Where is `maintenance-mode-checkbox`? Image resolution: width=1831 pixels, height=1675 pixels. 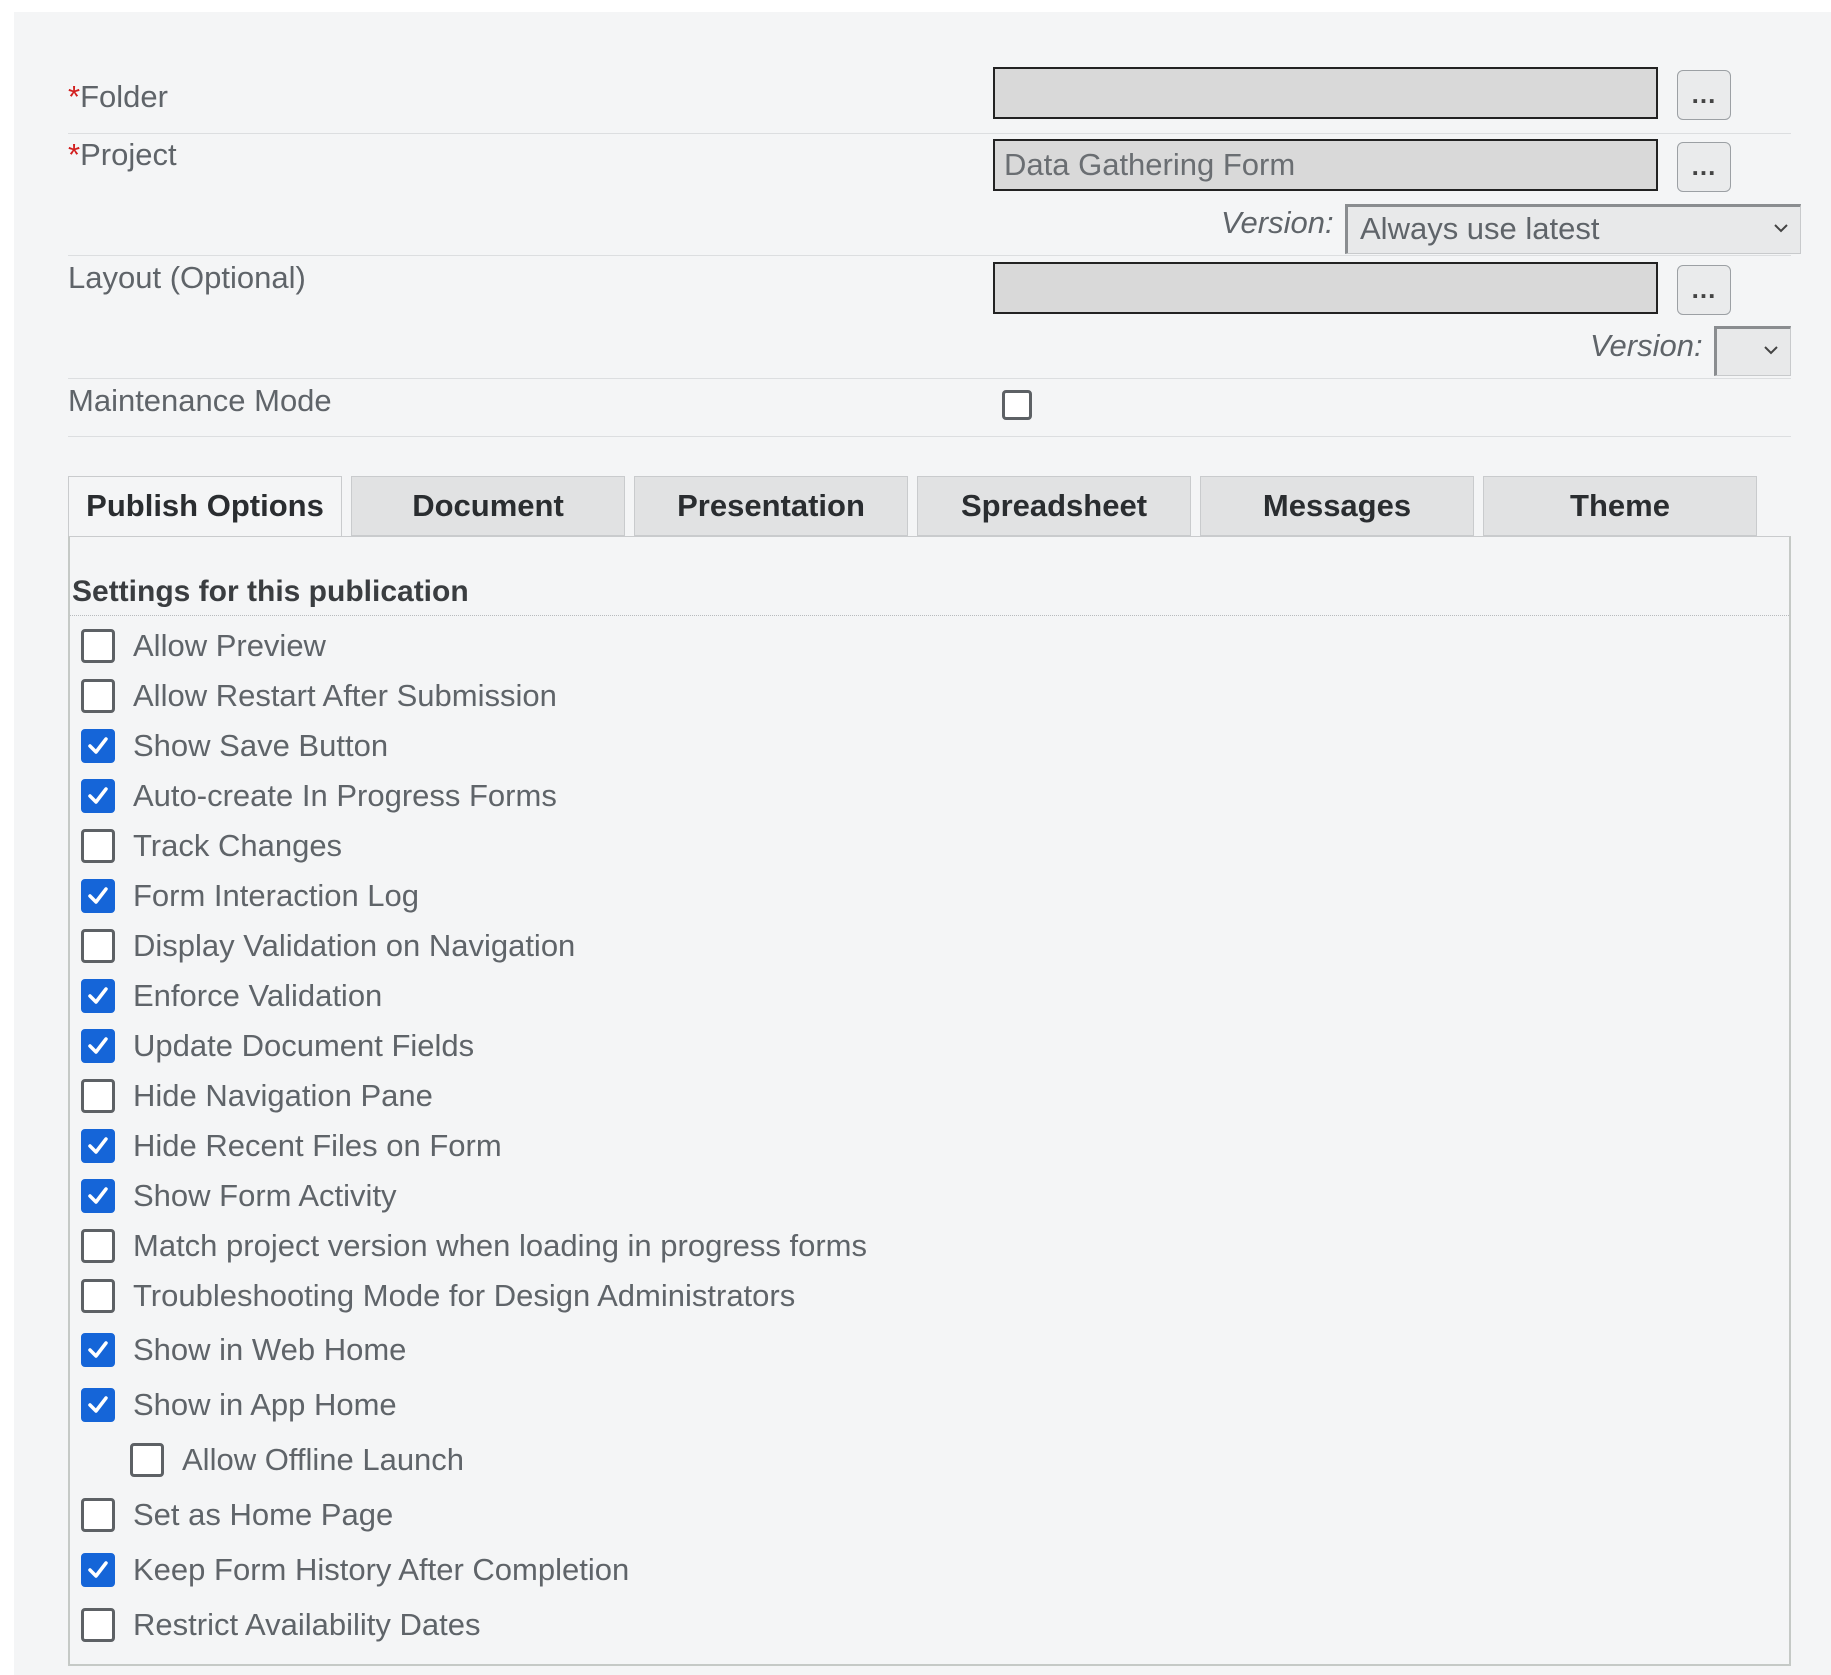 maintenance-mode-checkbox is located at coordinates (1017, 405).